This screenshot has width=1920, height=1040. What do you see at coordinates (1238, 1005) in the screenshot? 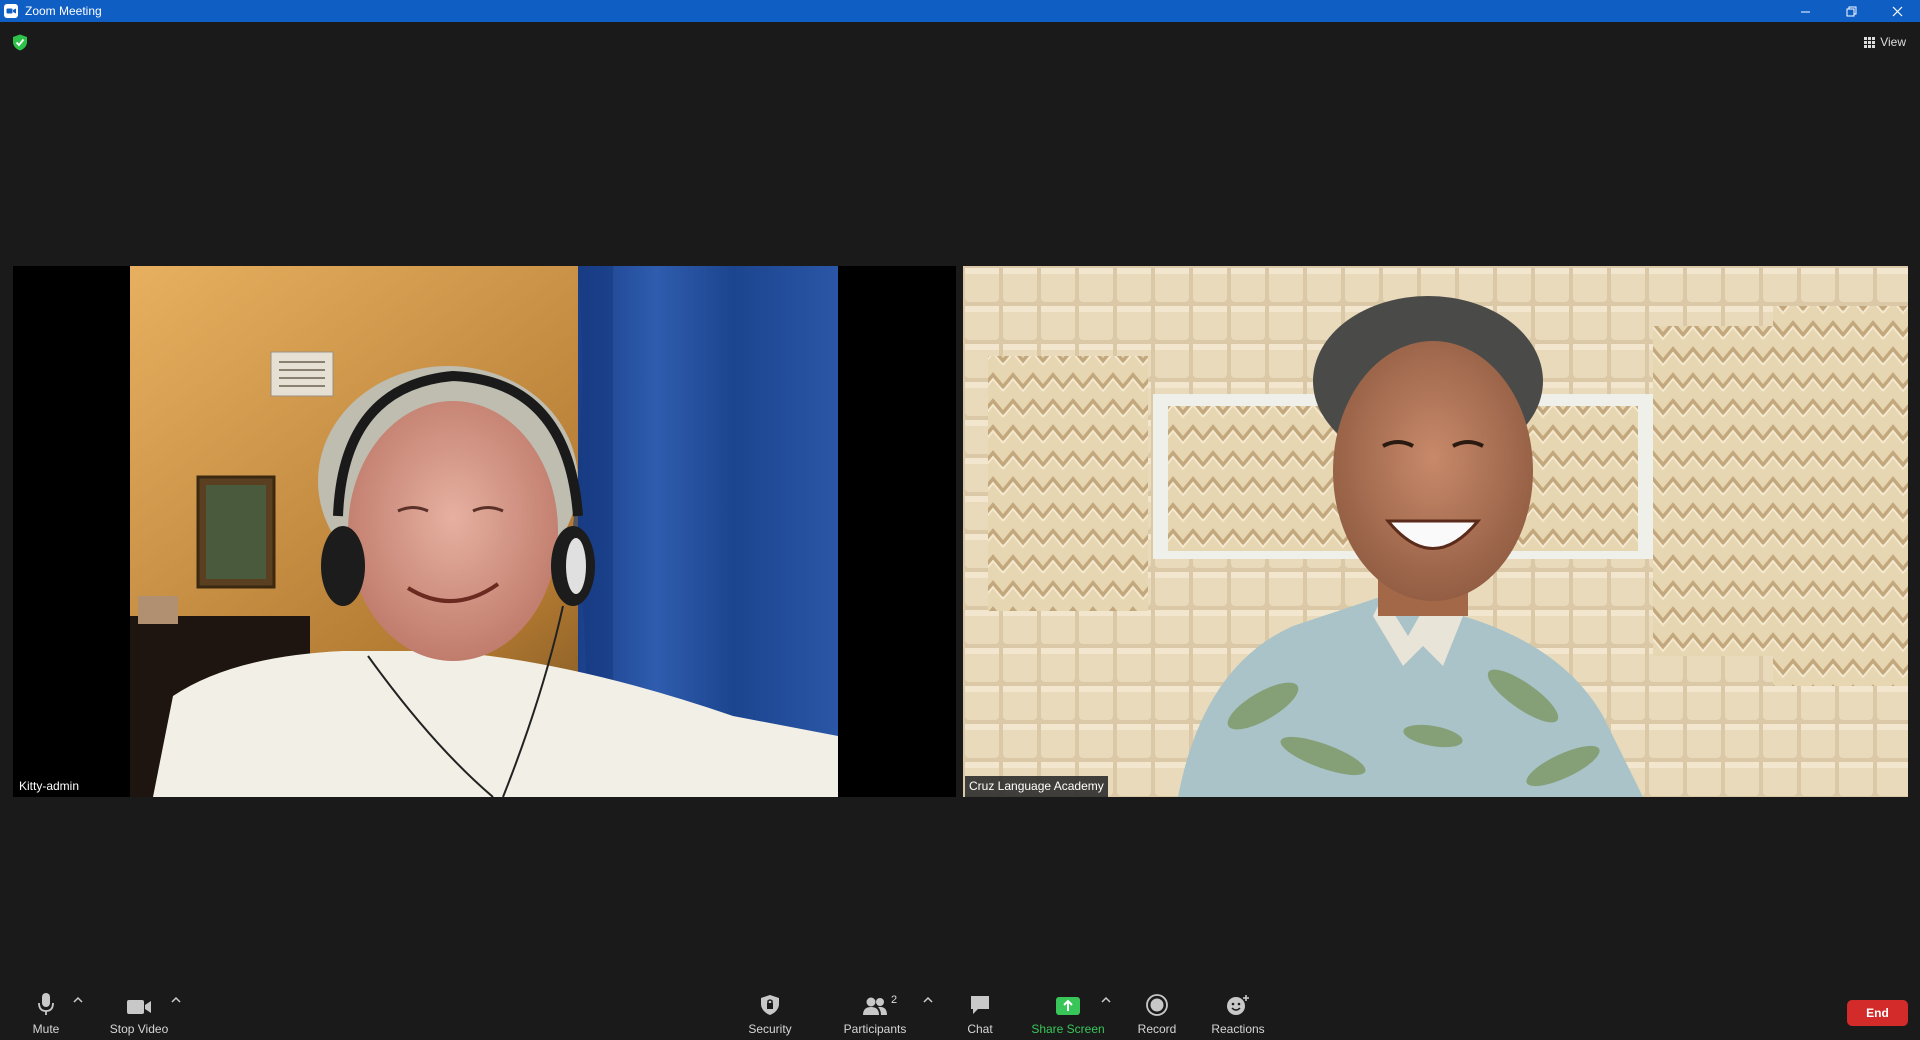
I see `smiley-face-icon` at bounding box center [1238, 1005].